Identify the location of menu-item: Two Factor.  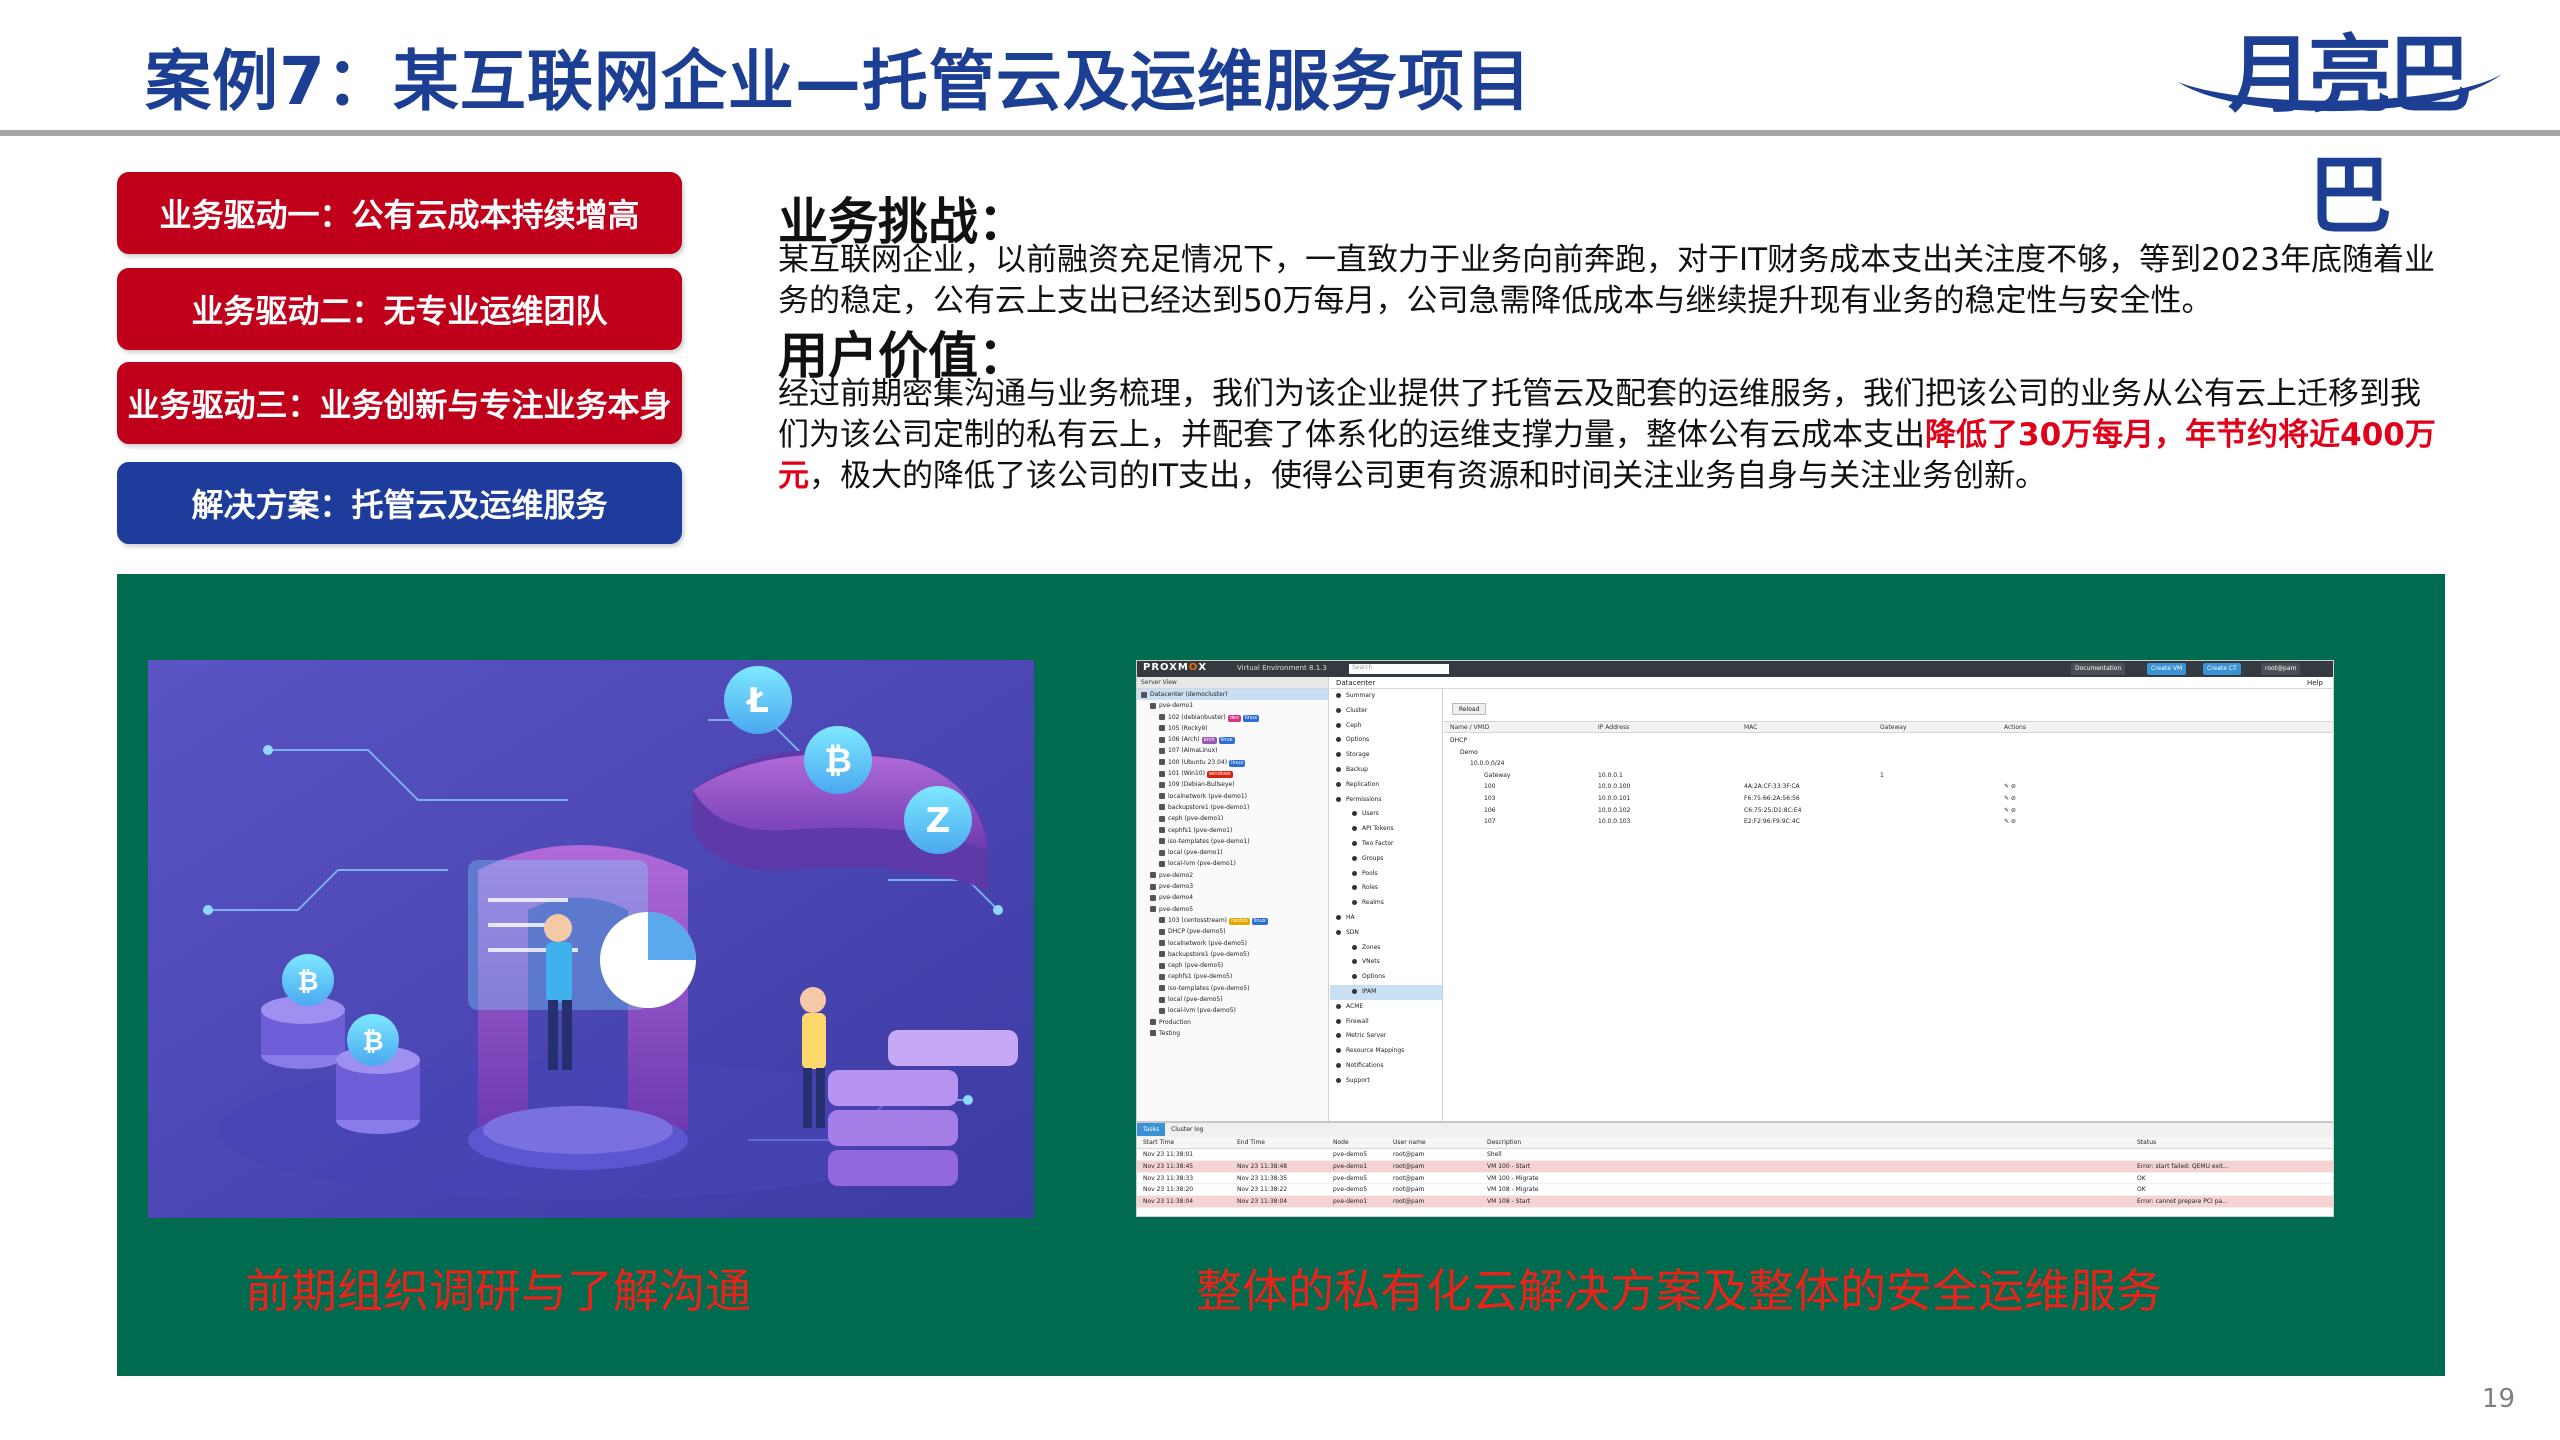
(1386, 844).